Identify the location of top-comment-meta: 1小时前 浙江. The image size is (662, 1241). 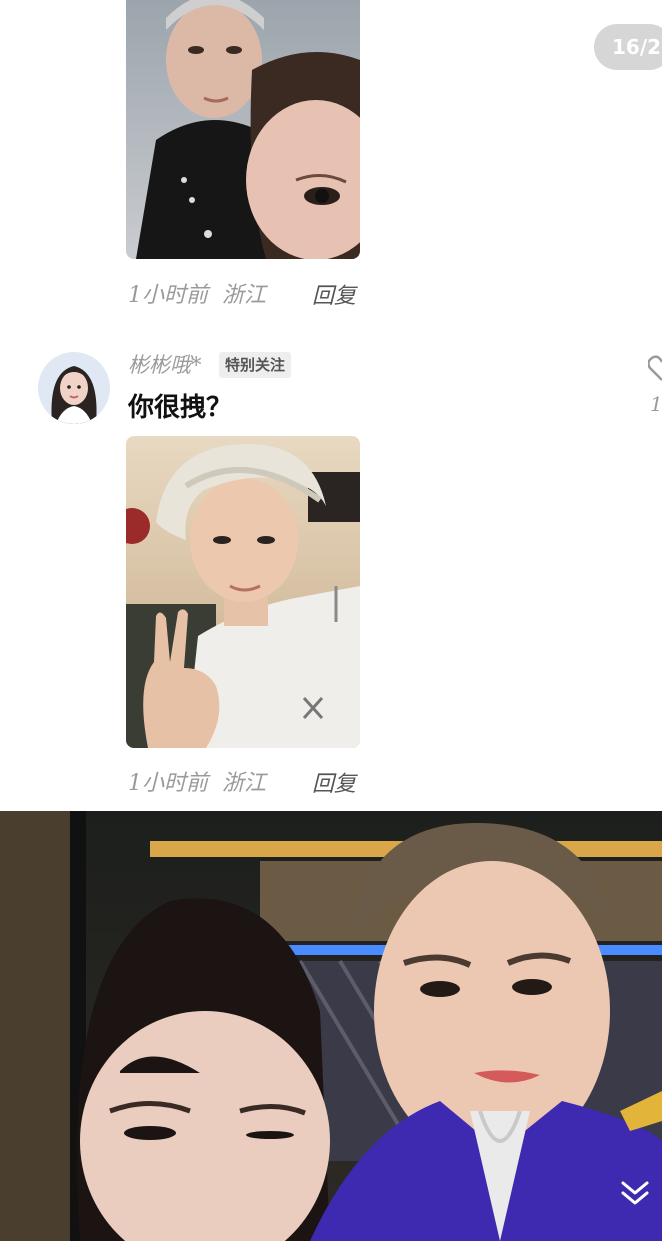
(197, 293).